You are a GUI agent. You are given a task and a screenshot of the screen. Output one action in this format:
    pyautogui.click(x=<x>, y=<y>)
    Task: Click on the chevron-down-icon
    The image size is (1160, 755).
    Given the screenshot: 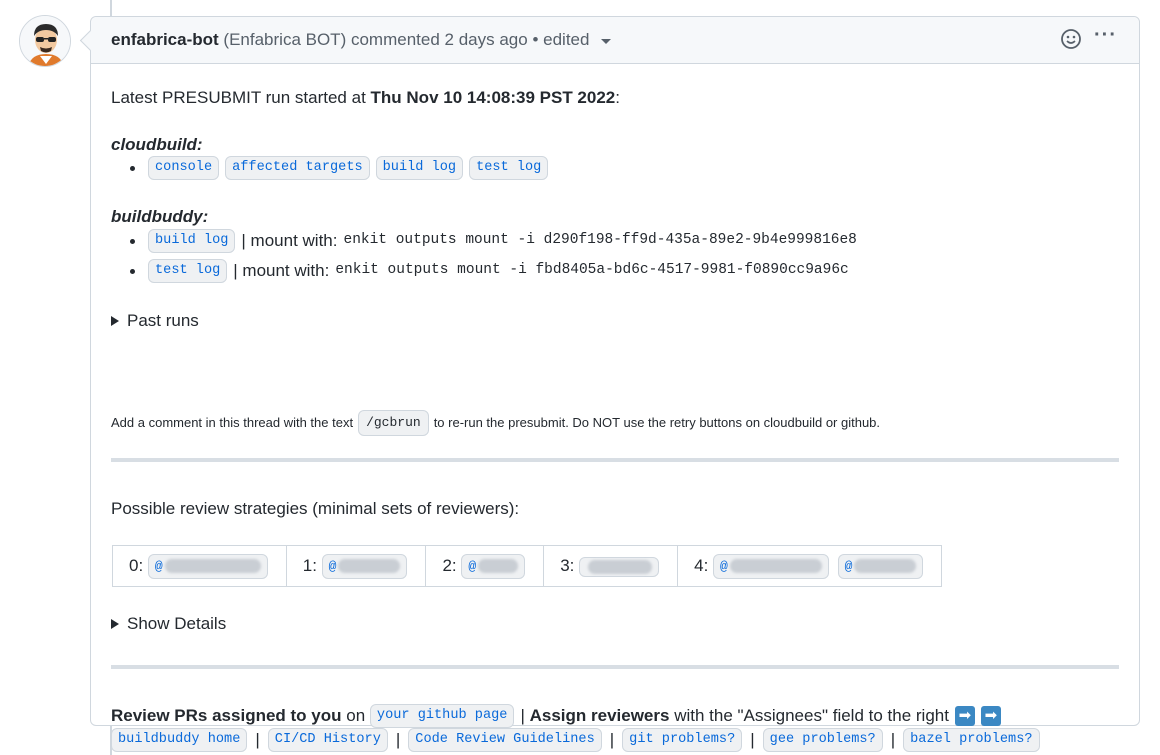 What is the action you would take?
    pyautogui.click(x=606, y=41)
    